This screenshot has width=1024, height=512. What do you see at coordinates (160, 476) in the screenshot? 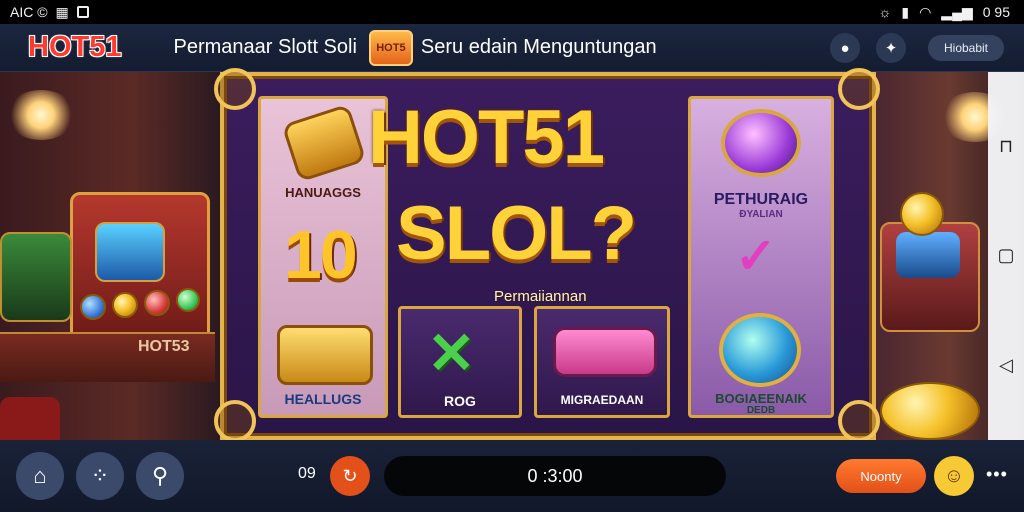
I see `location-pin-icon: ⚲` at bounding box center [160, 476].